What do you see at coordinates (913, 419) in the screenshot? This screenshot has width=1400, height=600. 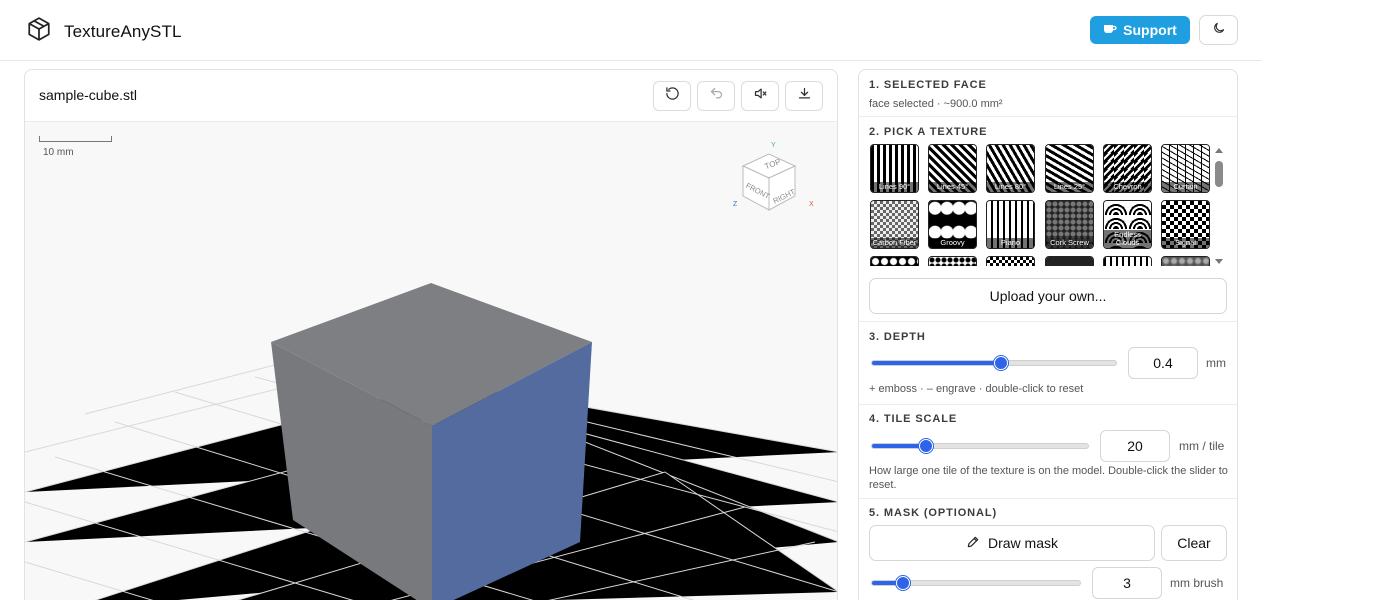 I see `tile-scale-title: 4. TILE SCALE` at bounding box center [913, 419].